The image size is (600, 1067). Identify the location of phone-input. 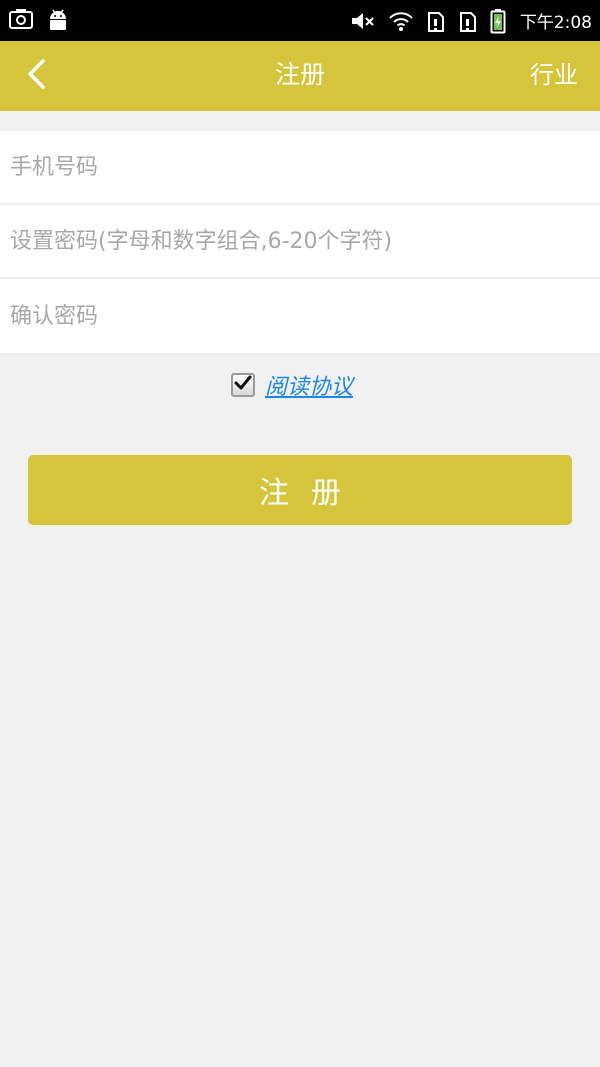
(300, 167).